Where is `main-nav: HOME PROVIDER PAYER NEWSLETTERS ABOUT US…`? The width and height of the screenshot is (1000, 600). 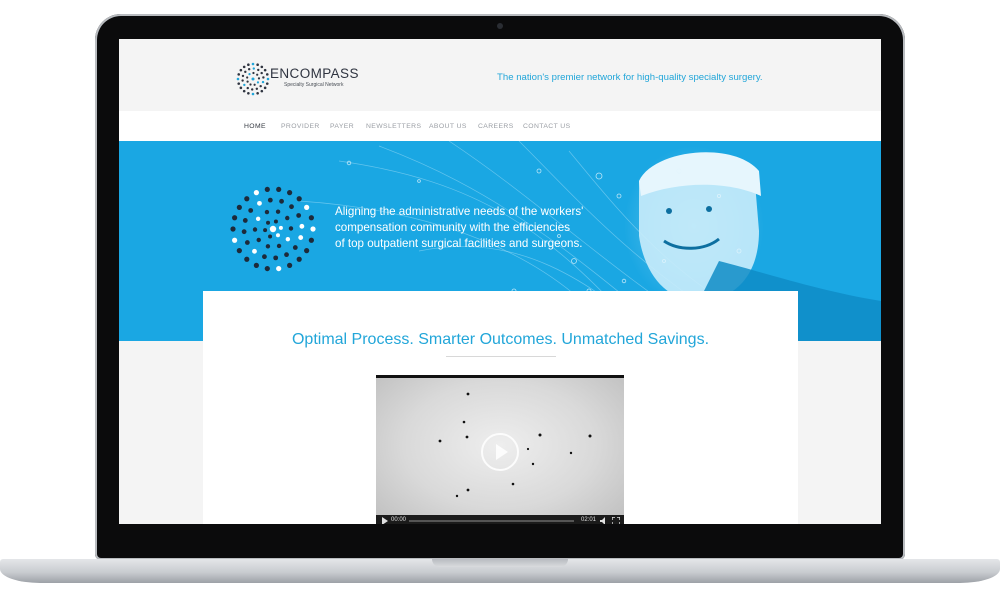 main-nav: HOME PROVIDER PAYER NEWSLETTERS ABOUT US… is located at coordinates (500, 126).